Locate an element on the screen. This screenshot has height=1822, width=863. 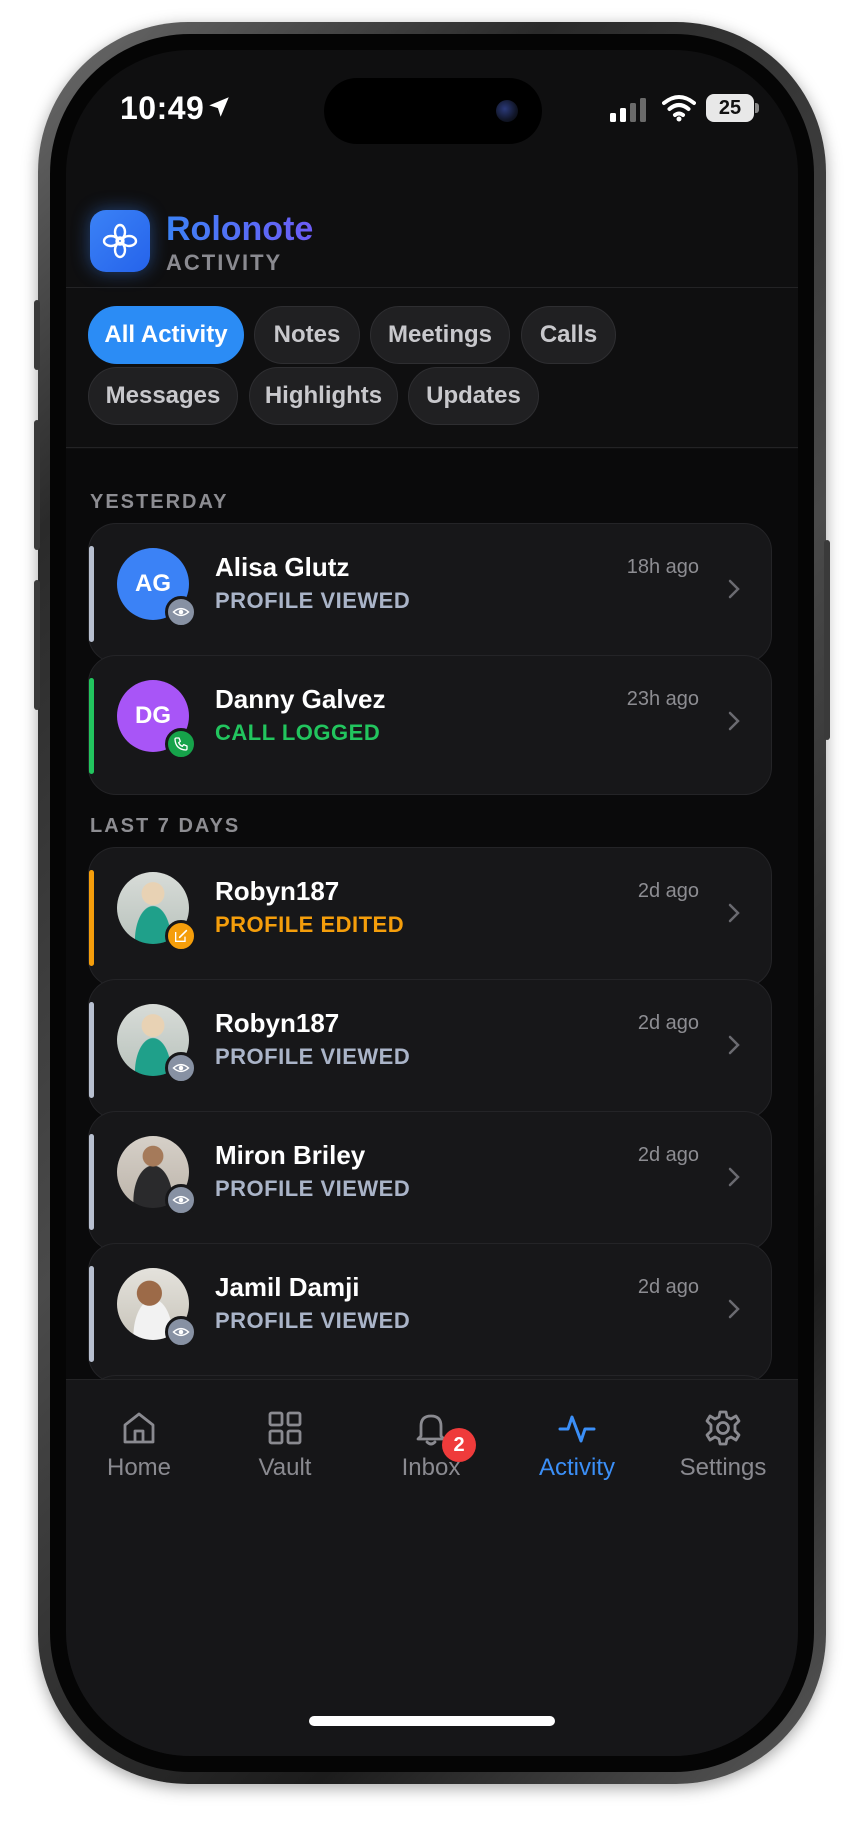
activity-card: AG Alisa Glutz PROFILE VIEWED 18h ago is located at coordinates (430, 593).